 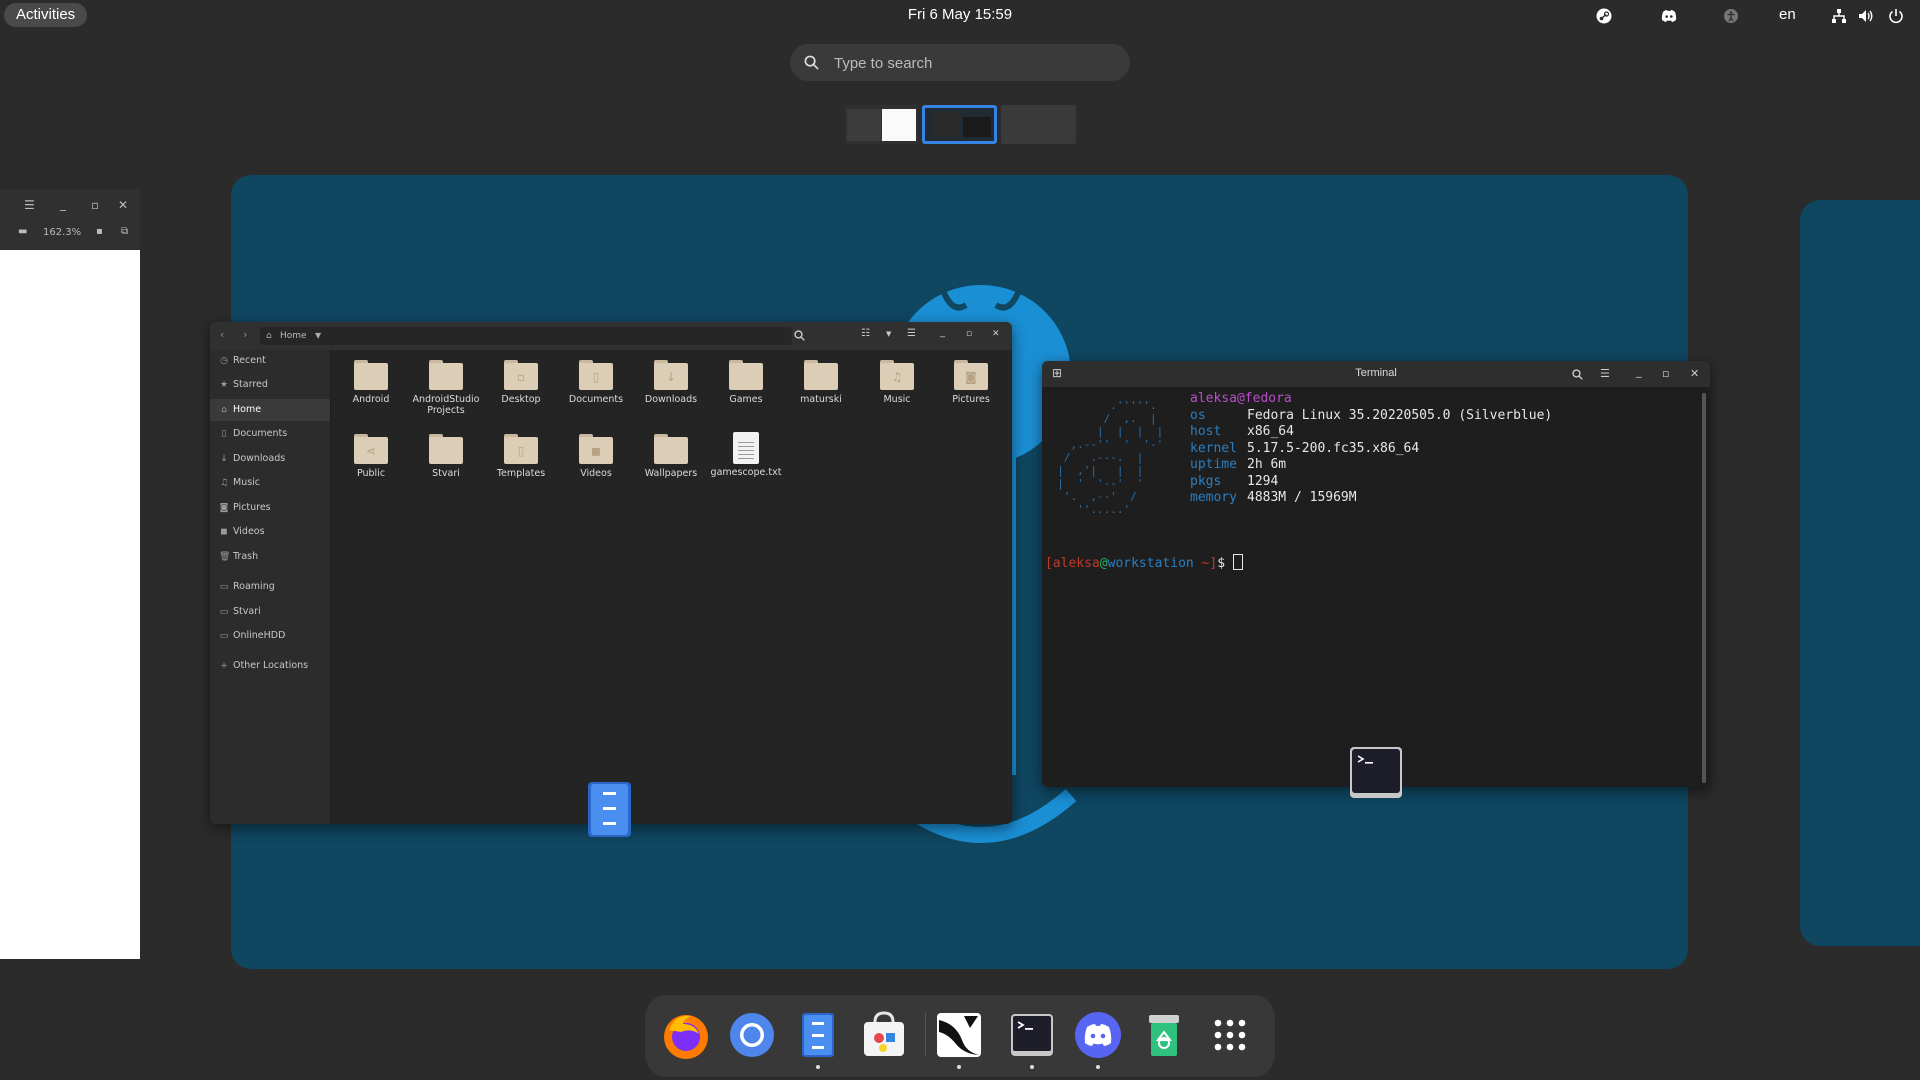 I want to click on sidebar-item-starred: ★ Starred, so click(x=270, y=385).